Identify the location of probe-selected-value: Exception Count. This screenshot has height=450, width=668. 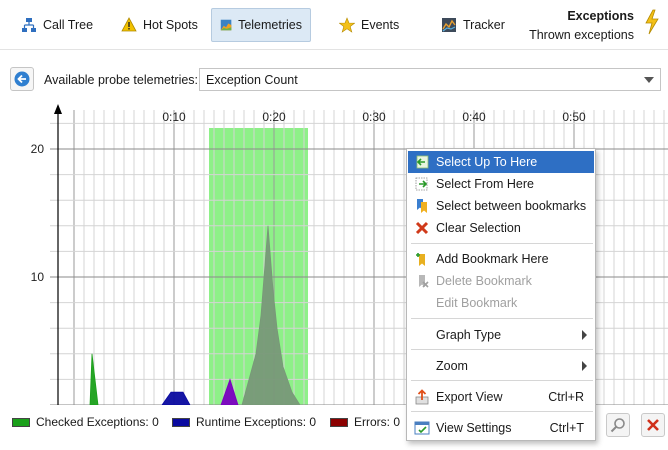
(252, 80).